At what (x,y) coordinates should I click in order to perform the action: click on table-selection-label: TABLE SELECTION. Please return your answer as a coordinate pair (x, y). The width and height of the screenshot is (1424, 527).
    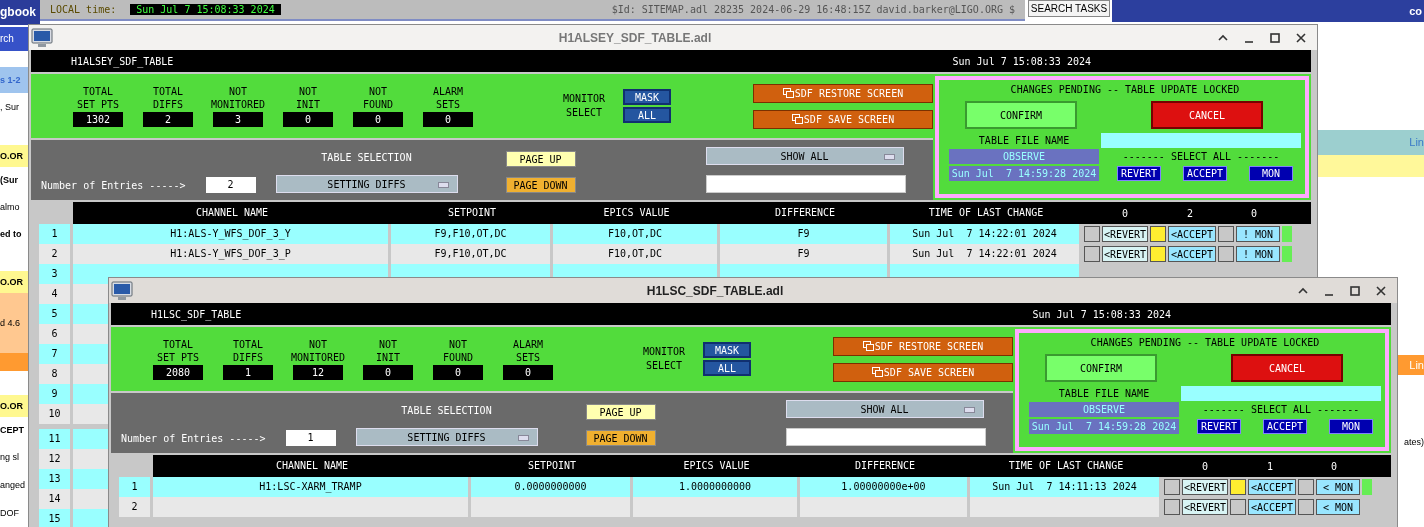
    Looking at the image, I should click on (446, 410).